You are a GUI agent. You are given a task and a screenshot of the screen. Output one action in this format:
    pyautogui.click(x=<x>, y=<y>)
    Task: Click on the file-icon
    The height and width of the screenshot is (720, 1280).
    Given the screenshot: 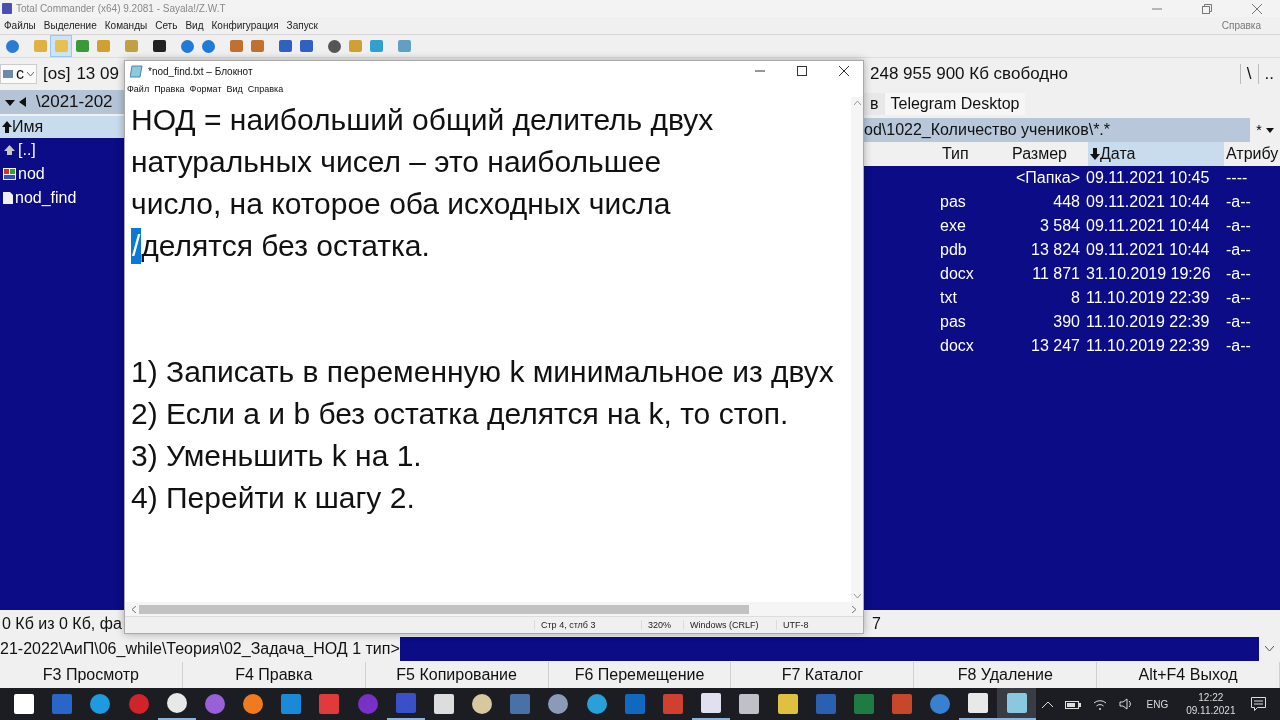 What is the action you would take?
    pyautogui.click(x=8, y=198)
    